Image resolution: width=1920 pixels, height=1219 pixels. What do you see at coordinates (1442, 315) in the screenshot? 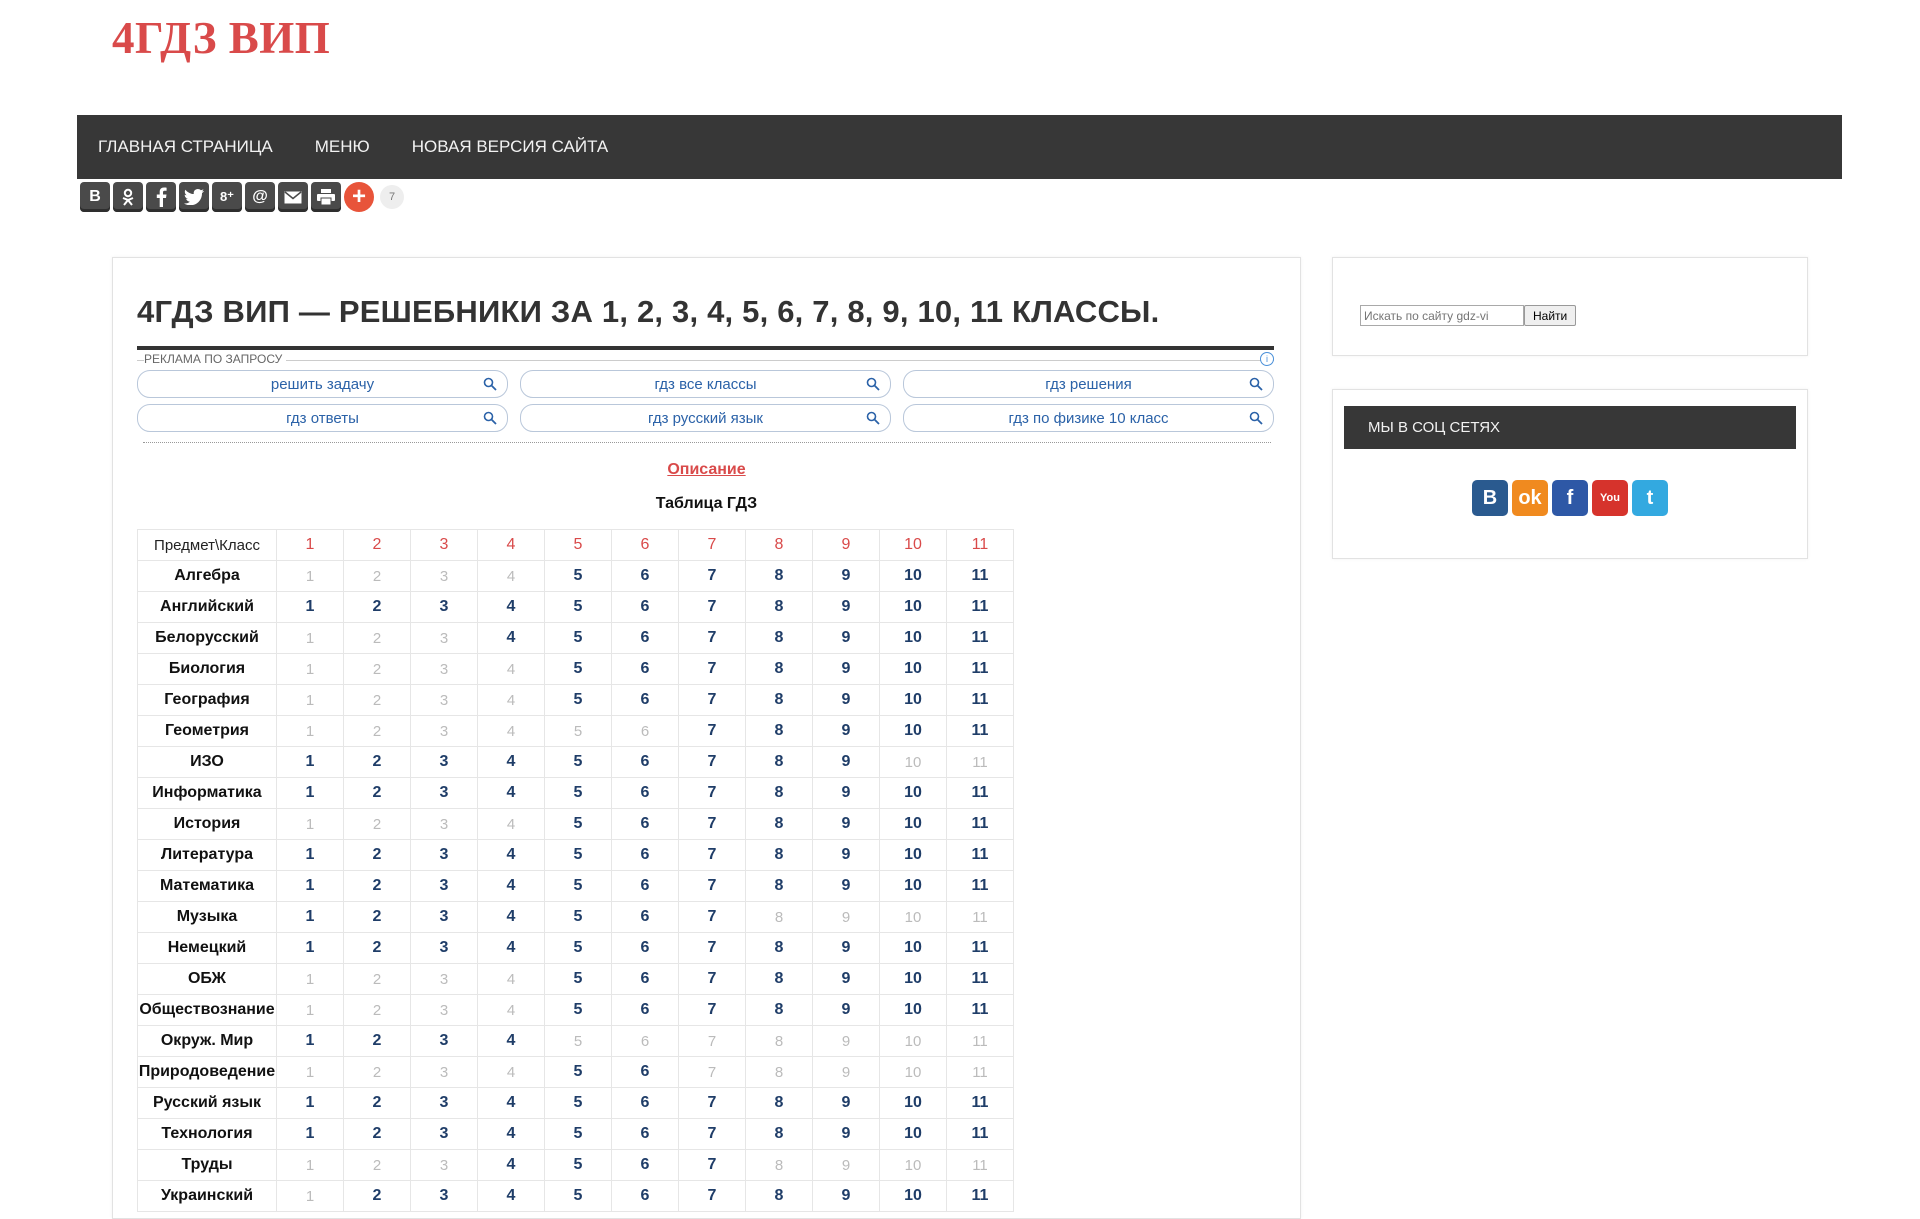
I see `search-input` at bounding box center [1442, 315].